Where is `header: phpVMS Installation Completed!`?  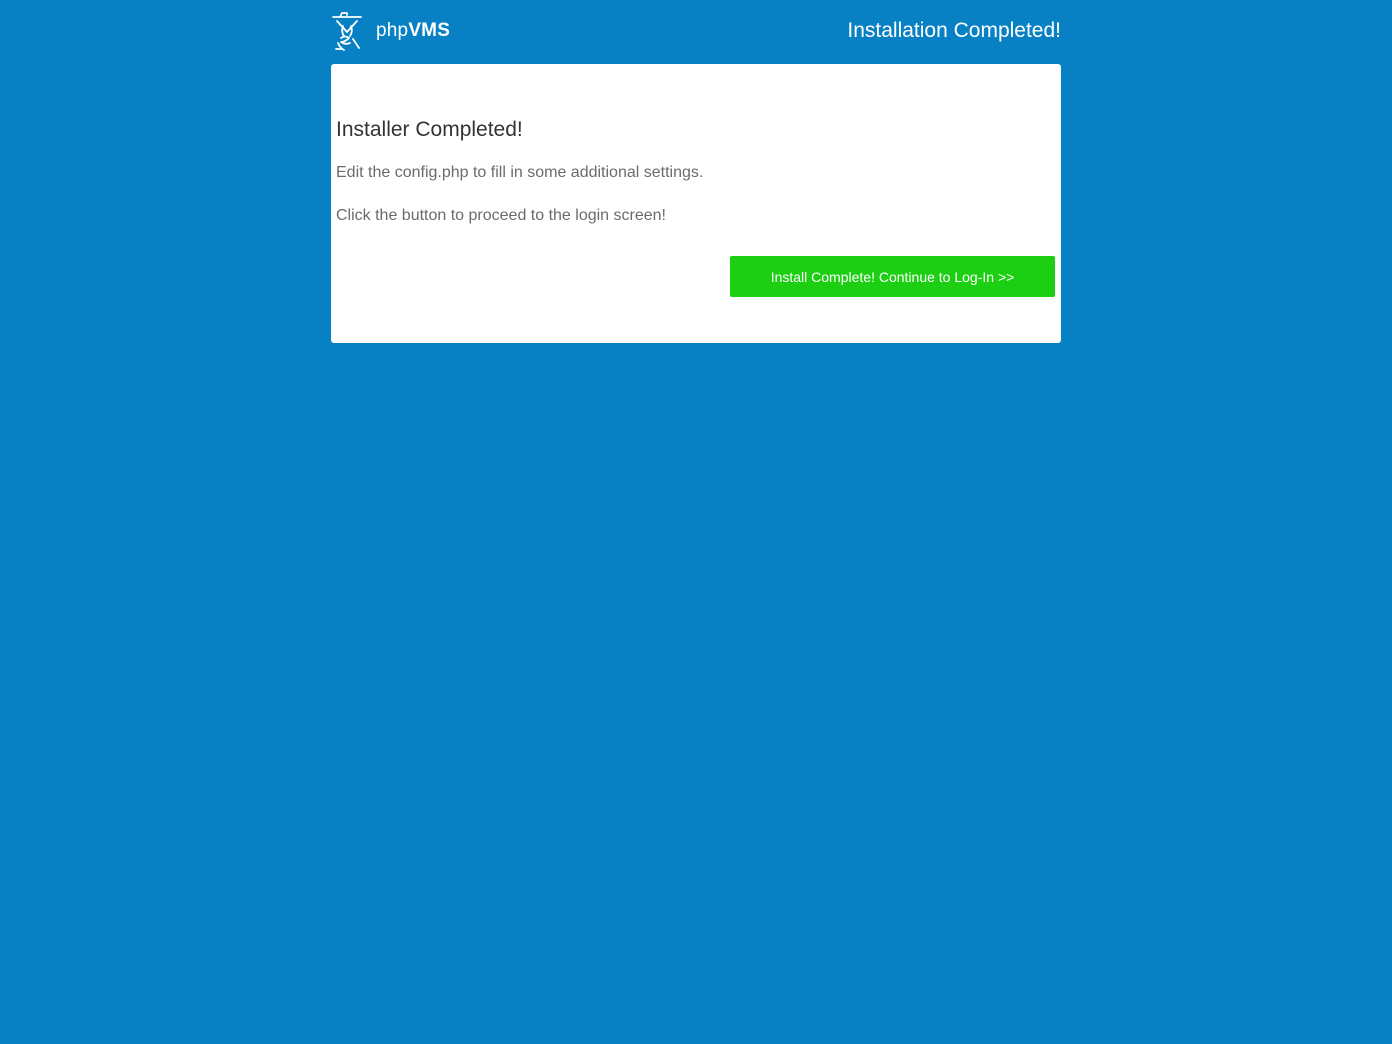 header: phpVMS Installation Completed! is located at coordinates (696, 32).